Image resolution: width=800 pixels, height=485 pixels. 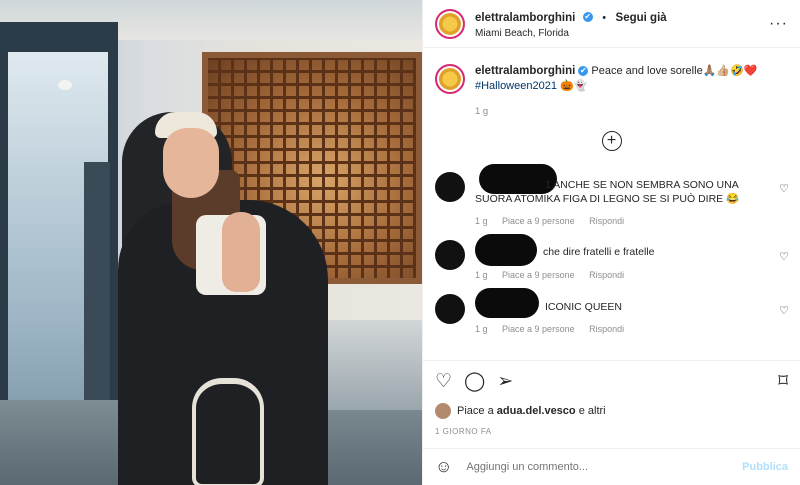 I want to click on likes-prefix: Piace a, so click(x=475, y=411).